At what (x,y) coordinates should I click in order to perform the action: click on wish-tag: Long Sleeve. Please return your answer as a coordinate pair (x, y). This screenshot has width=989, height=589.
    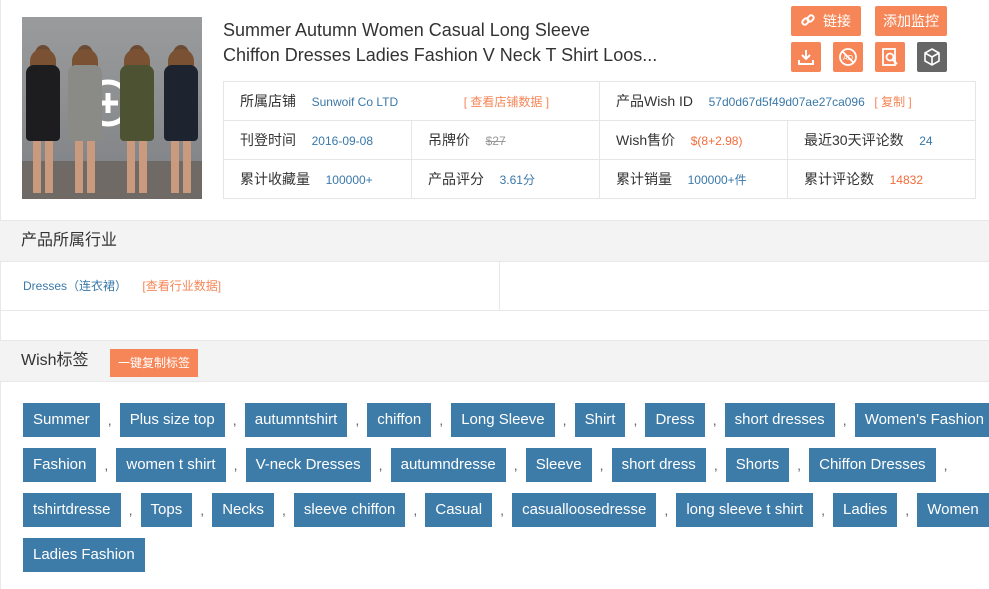
    Looking at the image, I should click on (503, 420).